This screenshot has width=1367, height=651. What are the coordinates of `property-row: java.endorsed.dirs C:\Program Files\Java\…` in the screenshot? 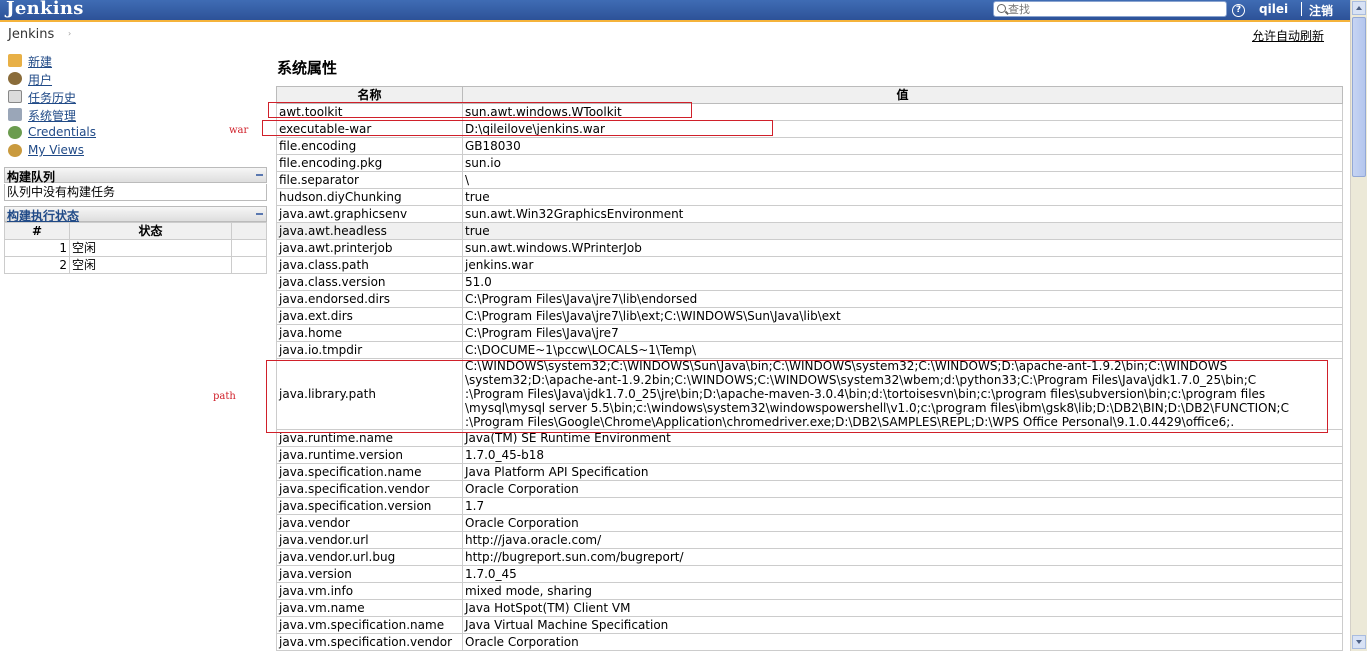 It's located at (809, 299).